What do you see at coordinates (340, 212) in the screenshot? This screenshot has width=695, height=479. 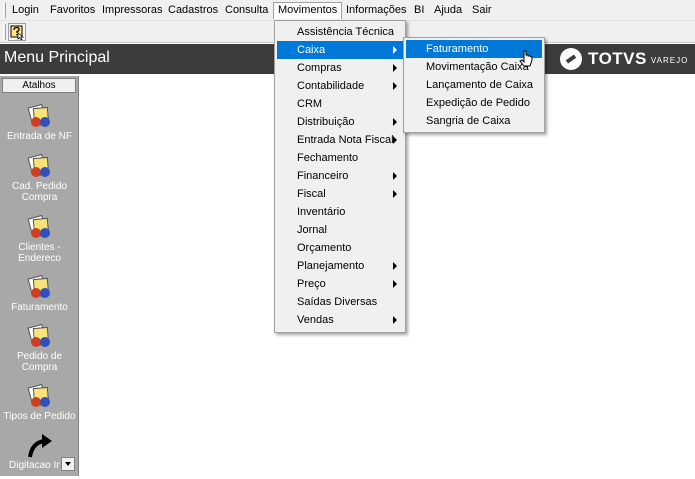 I see `menu-item-inventario: Inventário` at bounding box center [340, 212].